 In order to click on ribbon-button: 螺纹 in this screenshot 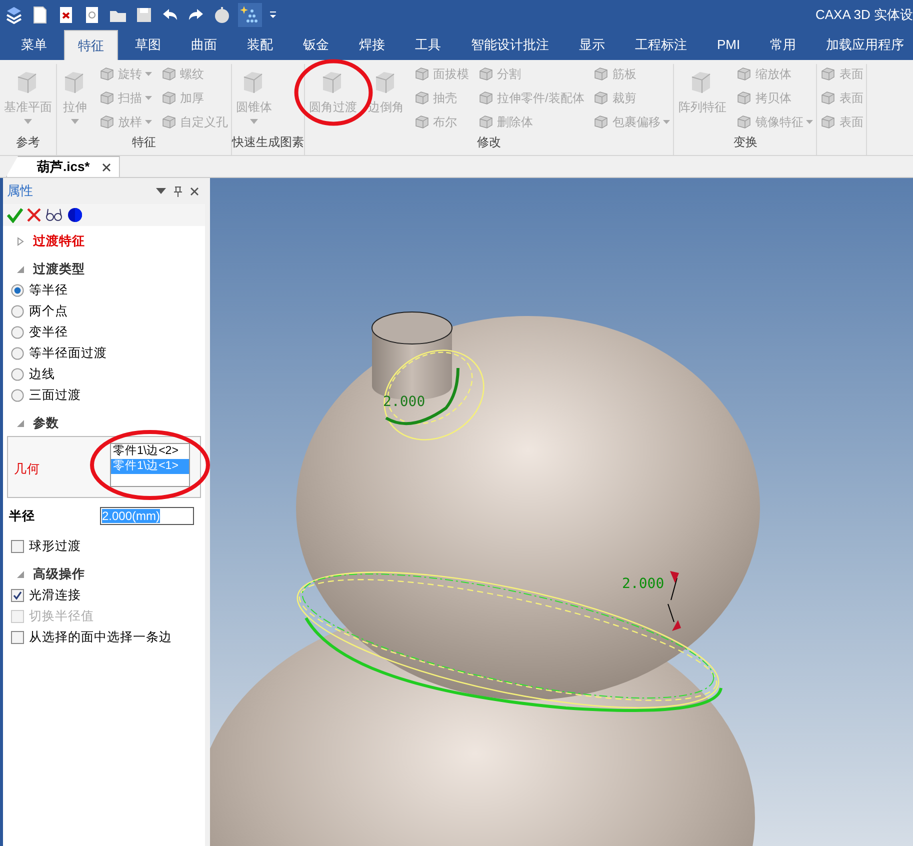, I will do `click(194, 74)`.